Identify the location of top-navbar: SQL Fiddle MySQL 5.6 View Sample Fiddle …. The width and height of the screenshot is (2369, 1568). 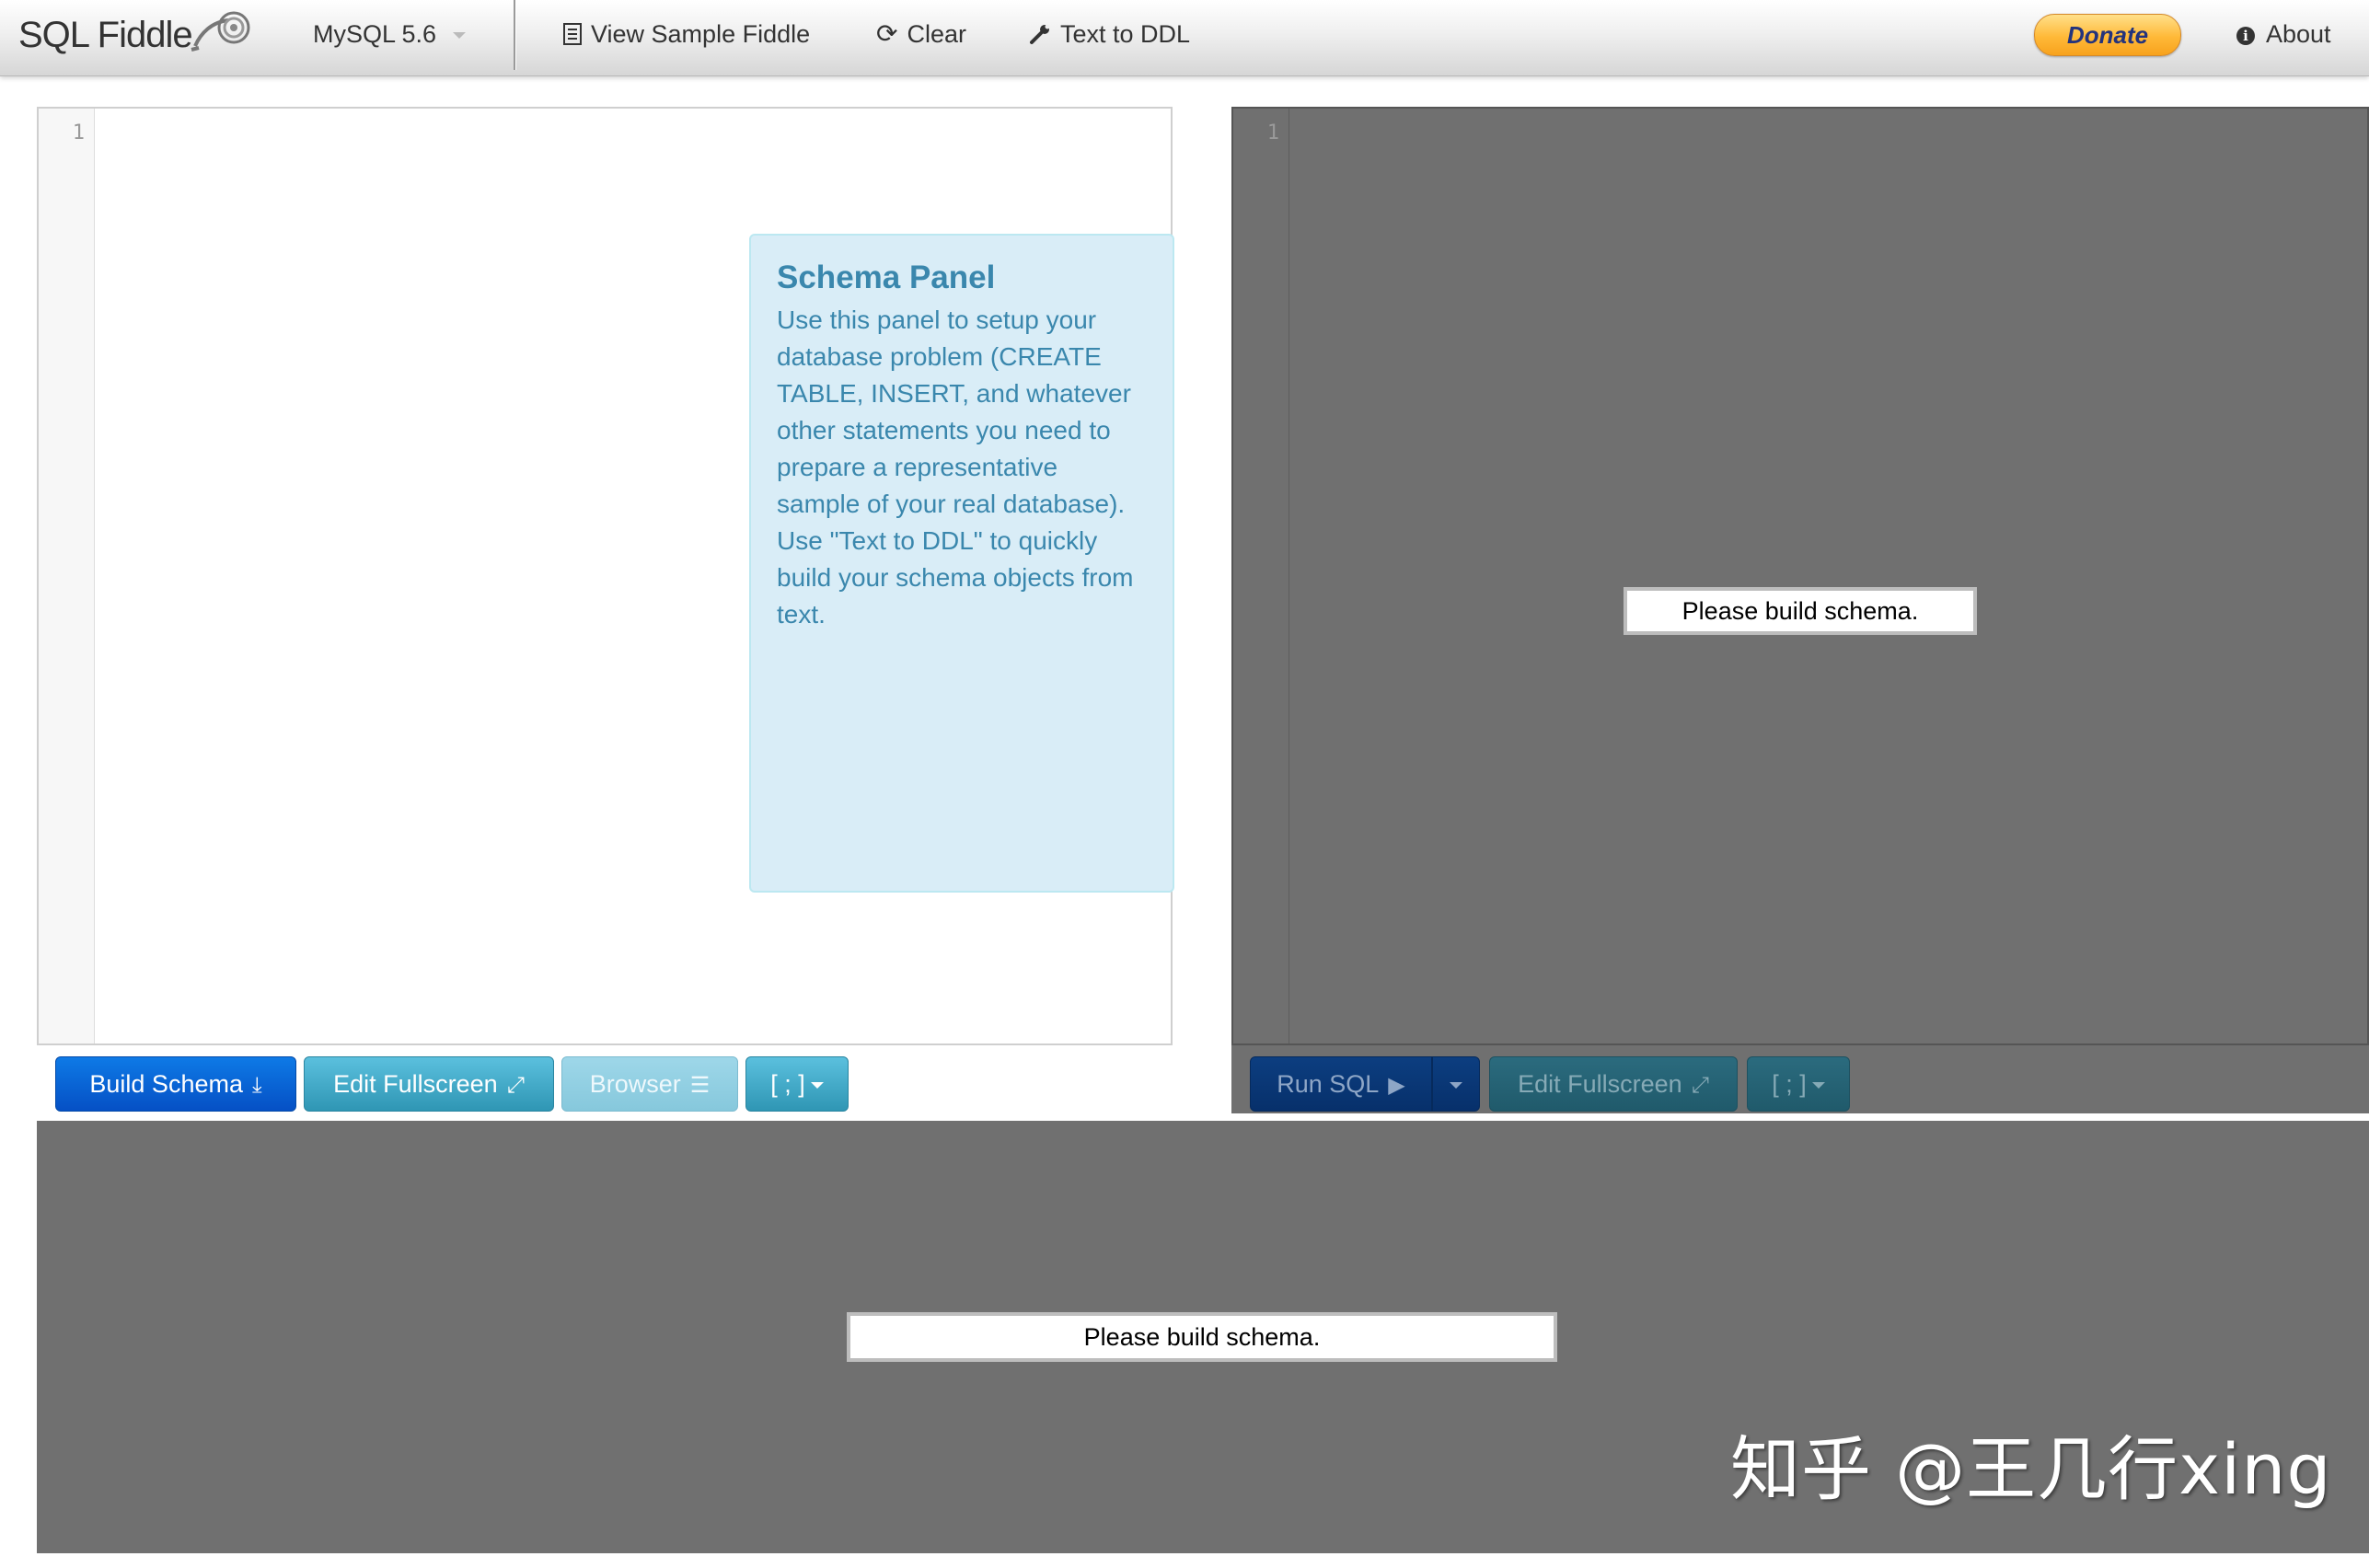
(1184, 38).